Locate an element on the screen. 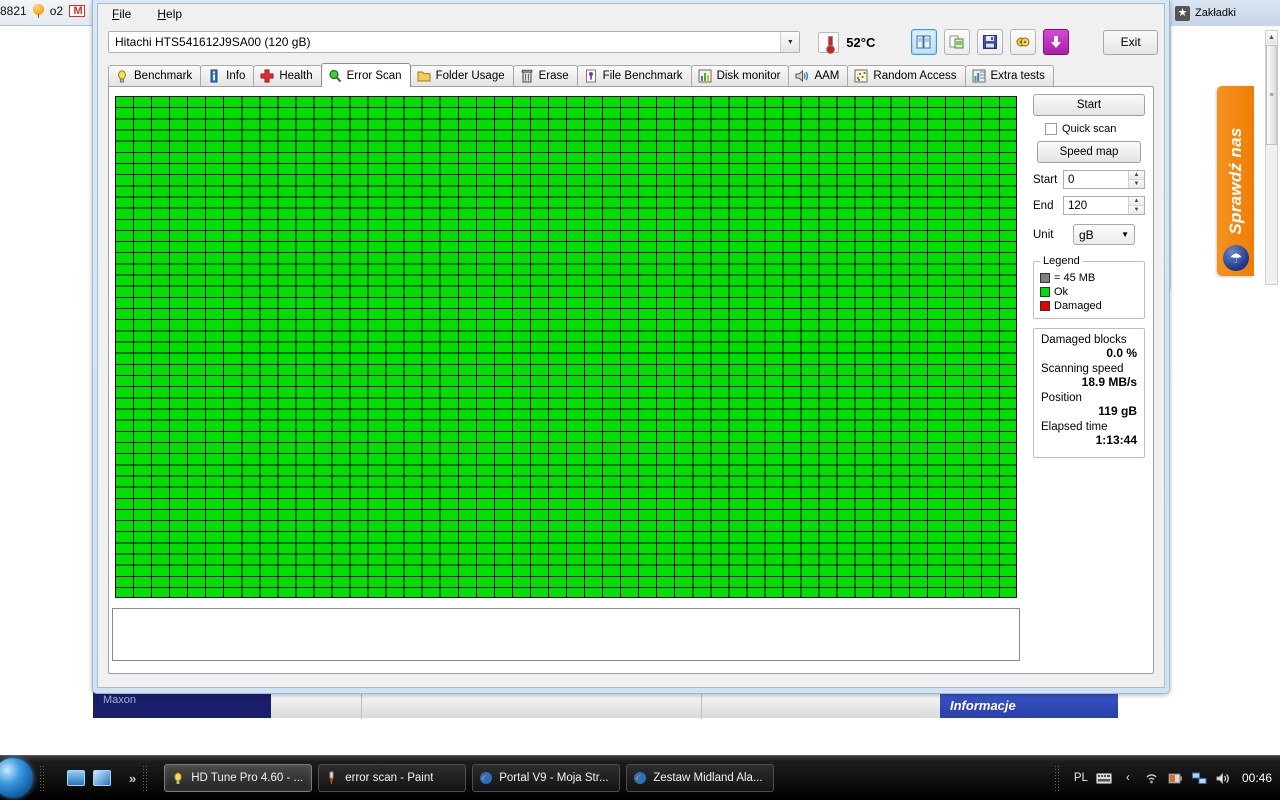 The height and width of the screenshot is (800, 1280). red-cross-icon is located at coordinates (267, 76).